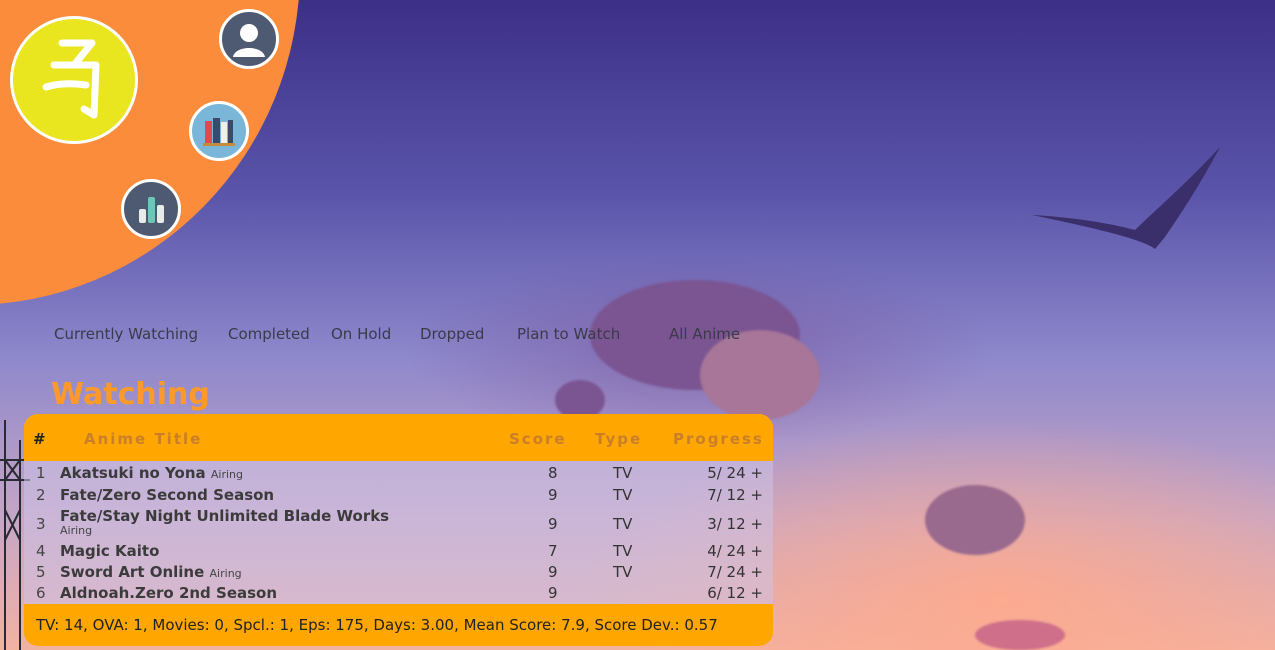 The width and height of the screenshot is (1275, 650). What do you see at coordinates (126, 334) in the screenshot?
I see `tab-currently-watching: Currently Watching` at bounding box center [126, 334].